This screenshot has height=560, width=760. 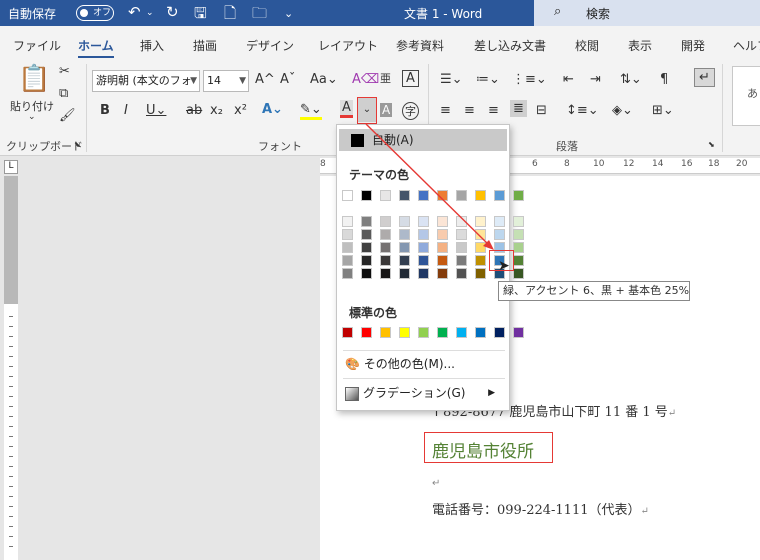 I want to click on arrow-line, so click(x=428, y=185).